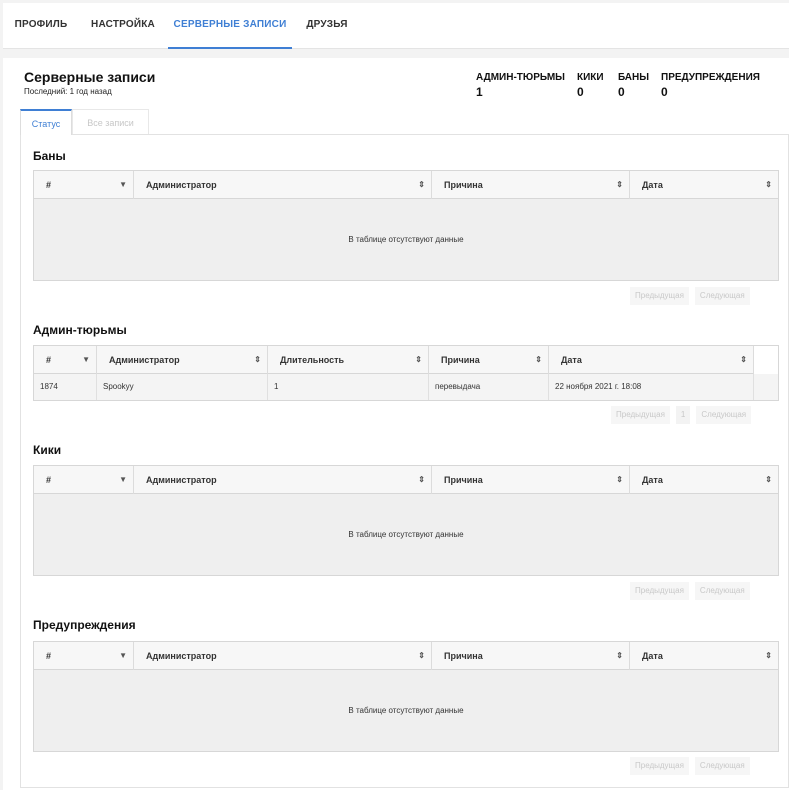 Image resolution: width=789 pixels, height=790 pixels. Describe the element at coordinates (590, 85) in the screenshot. I see `stat-kicks: Кики 0` at that location.